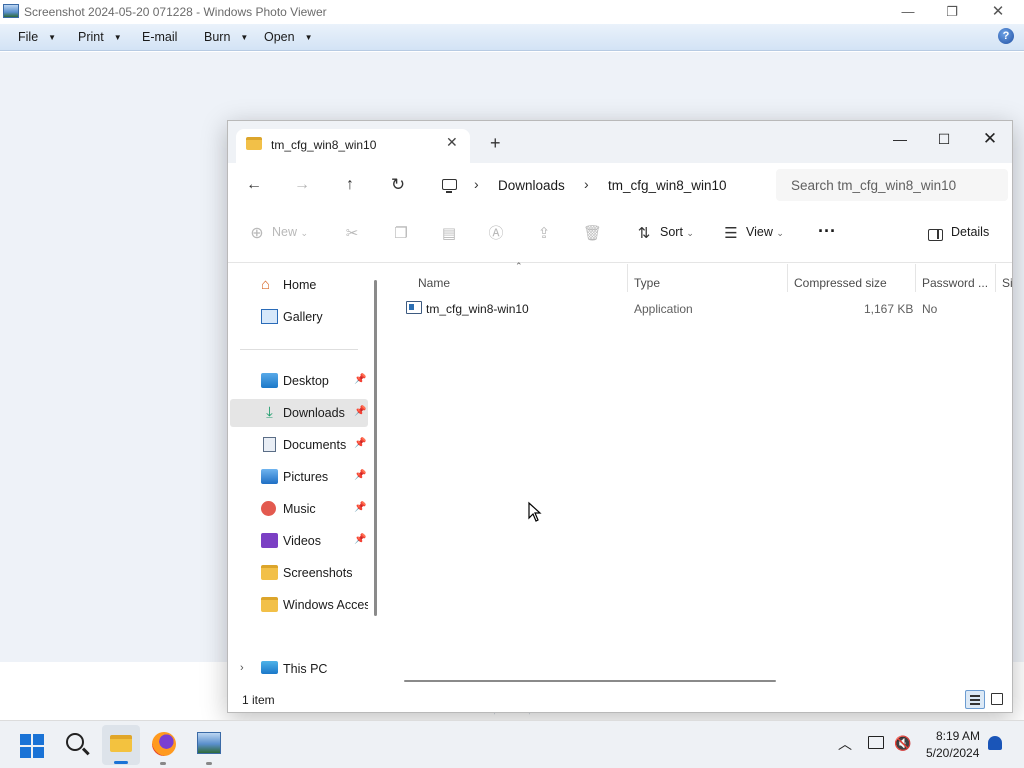 This screenshot has width=1024, height=768. I want to click on close-icon: ✕, so click(990, 139).